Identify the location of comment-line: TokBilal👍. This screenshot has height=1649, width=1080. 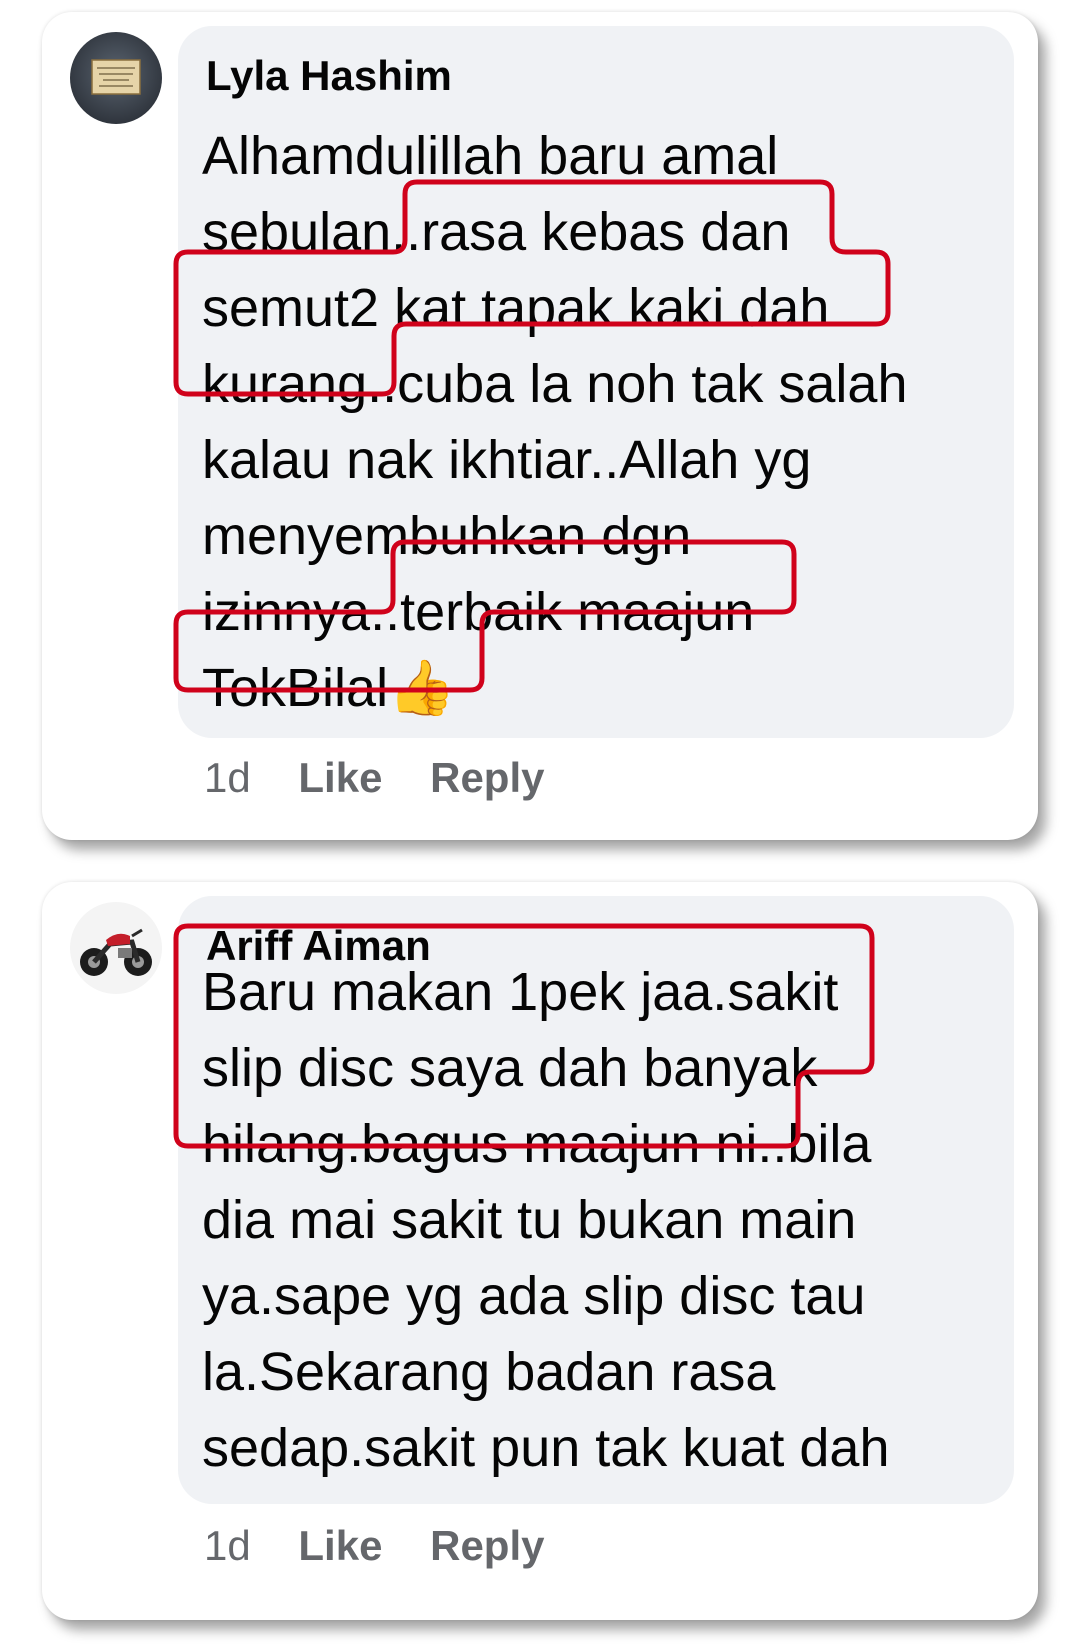
(329, 688).